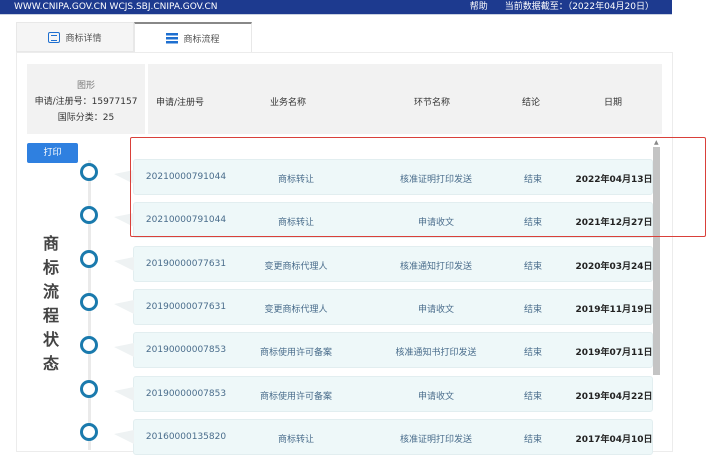 Image resolution: width=720 pixels, height=455 pixels. What do you see at coordinates (86, 118) in the screenshot?
I see `intl-class: 国际分类：25` at bounding box center [86, 118].